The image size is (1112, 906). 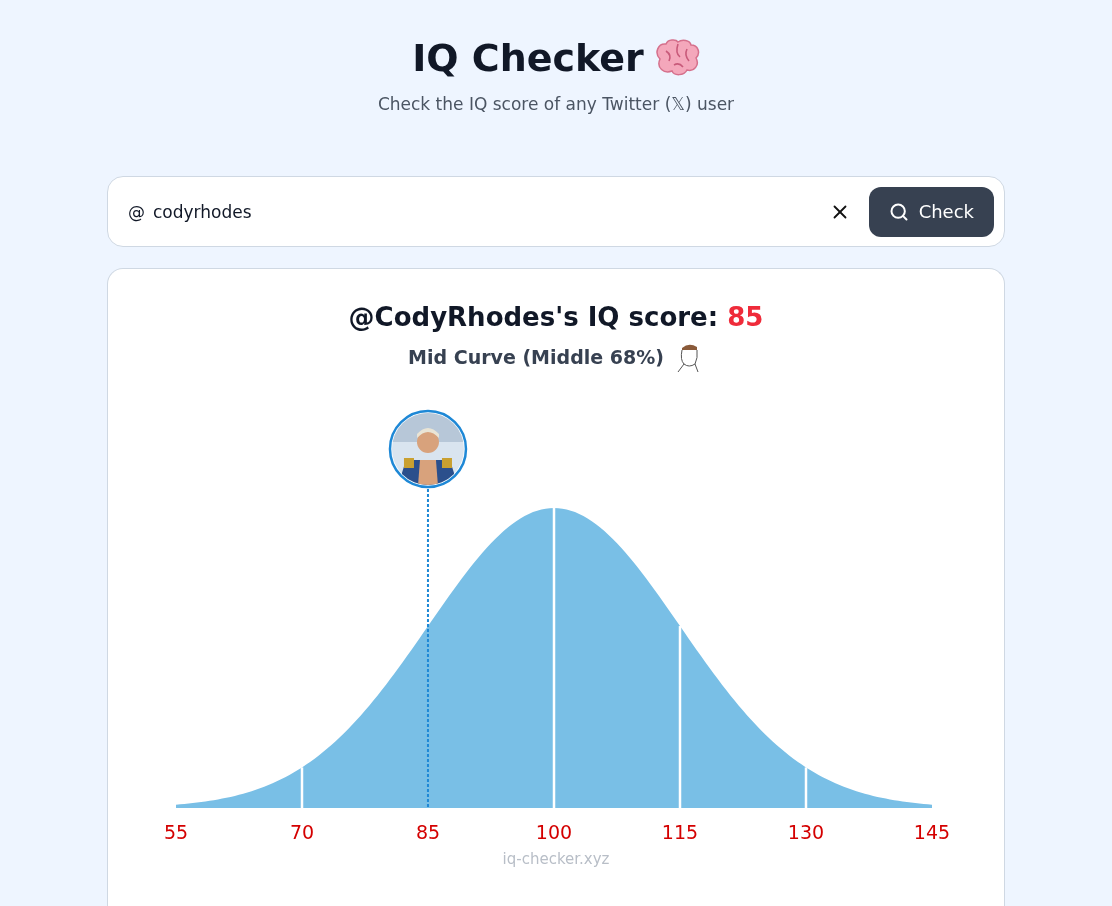 I want to click on axis-label: 55, so click(x=176, y=832).